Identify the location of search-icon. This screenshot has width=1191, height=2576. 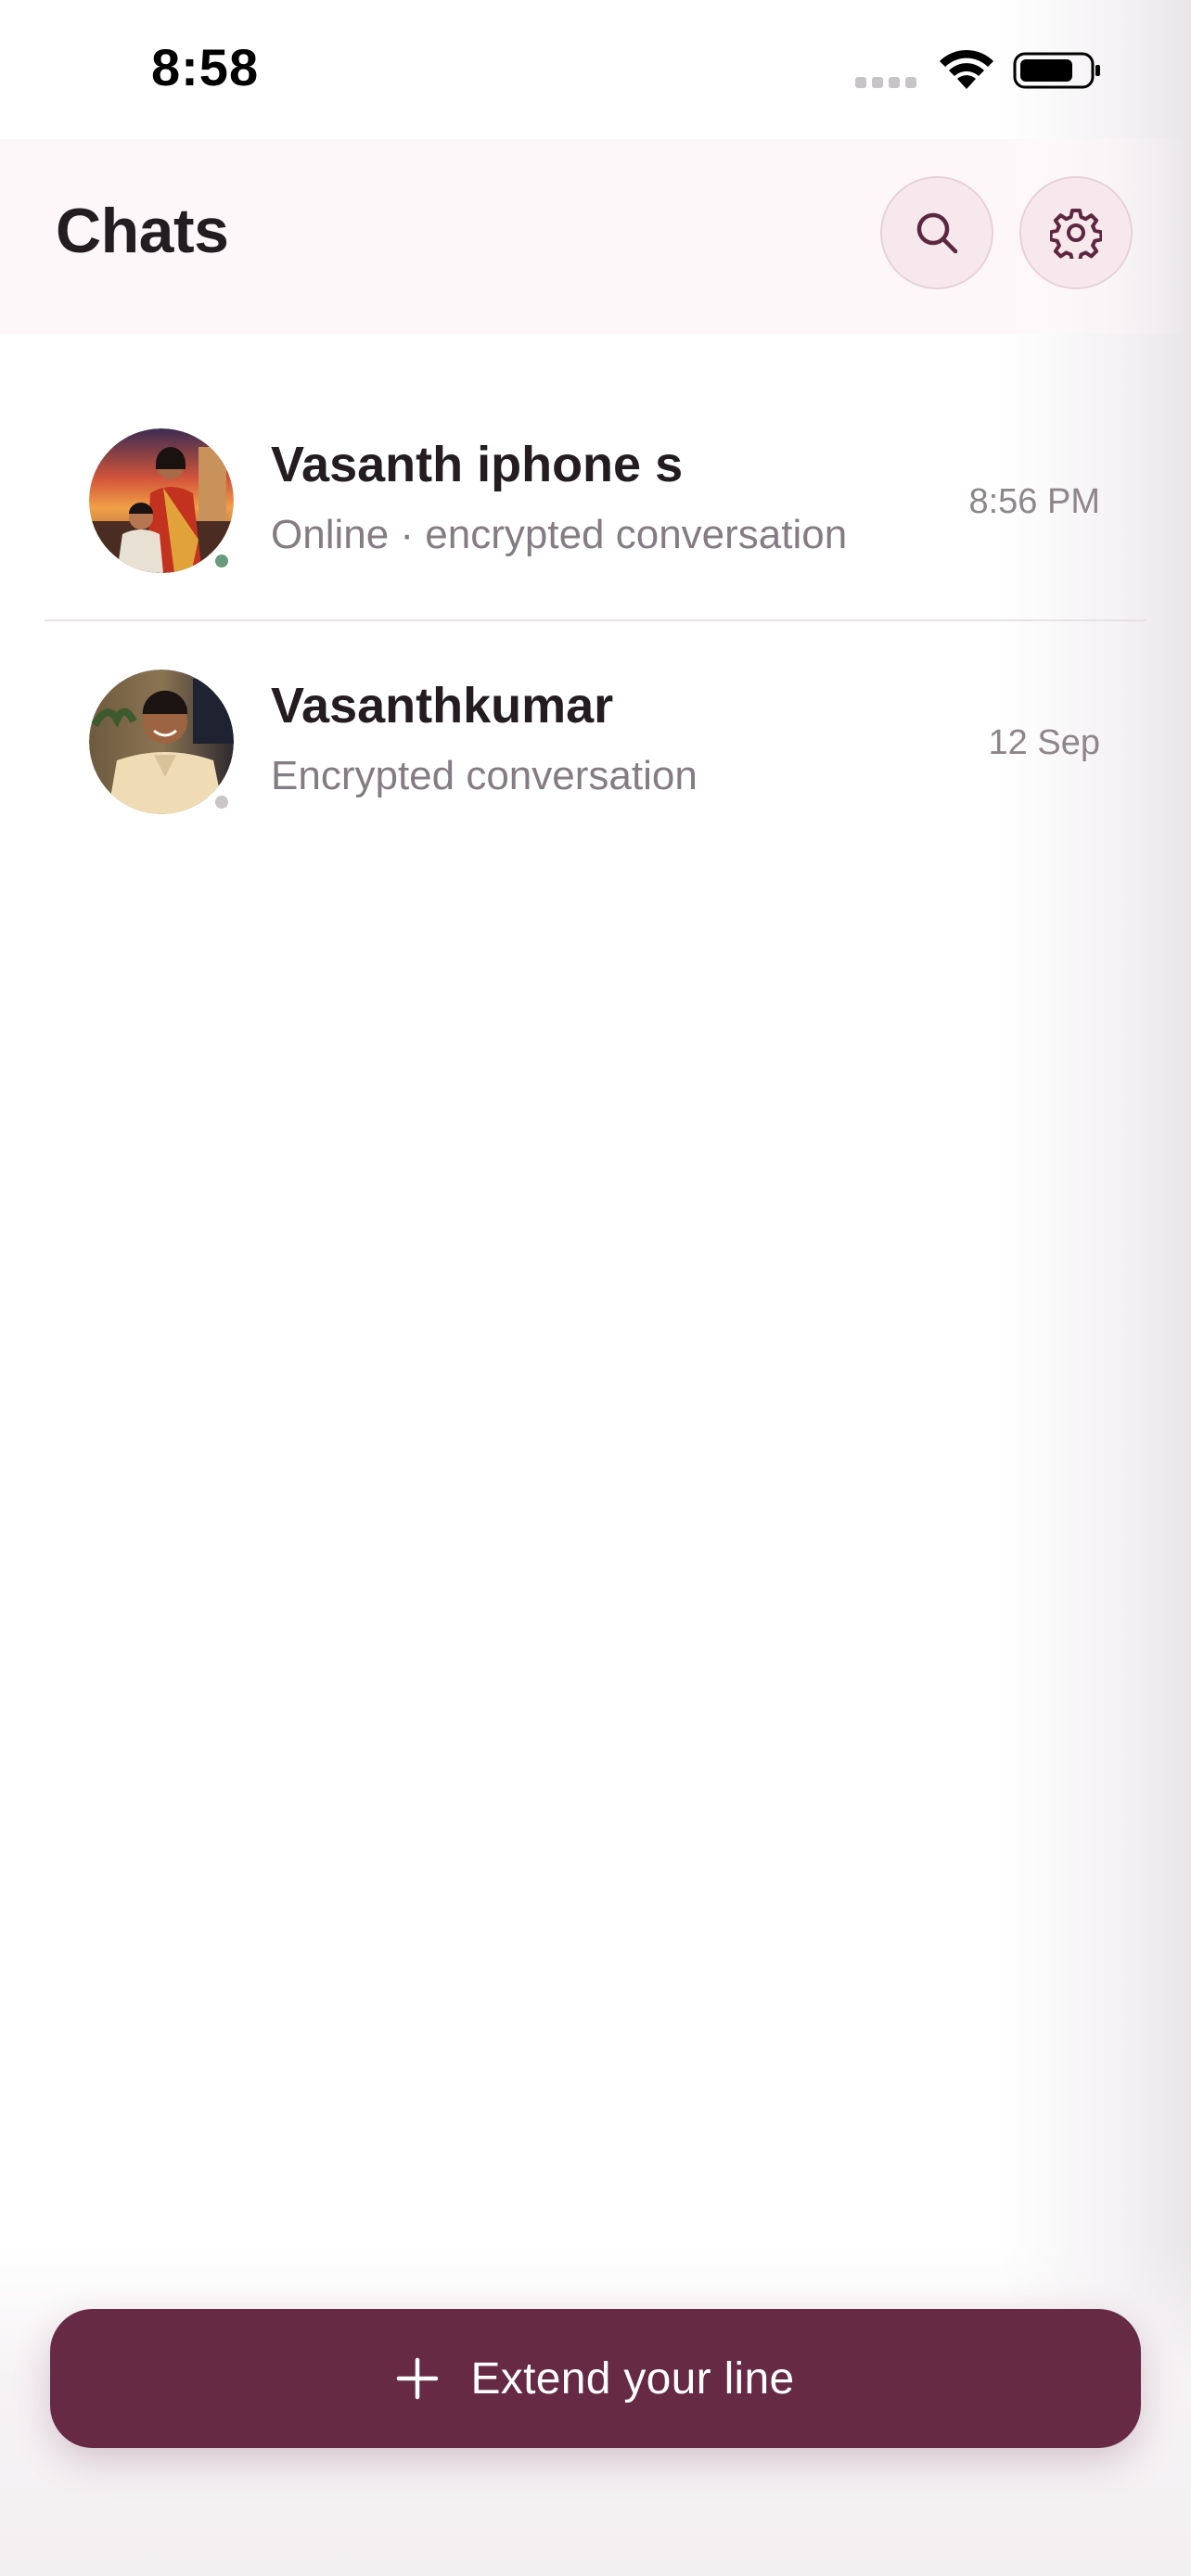
(937, 233).